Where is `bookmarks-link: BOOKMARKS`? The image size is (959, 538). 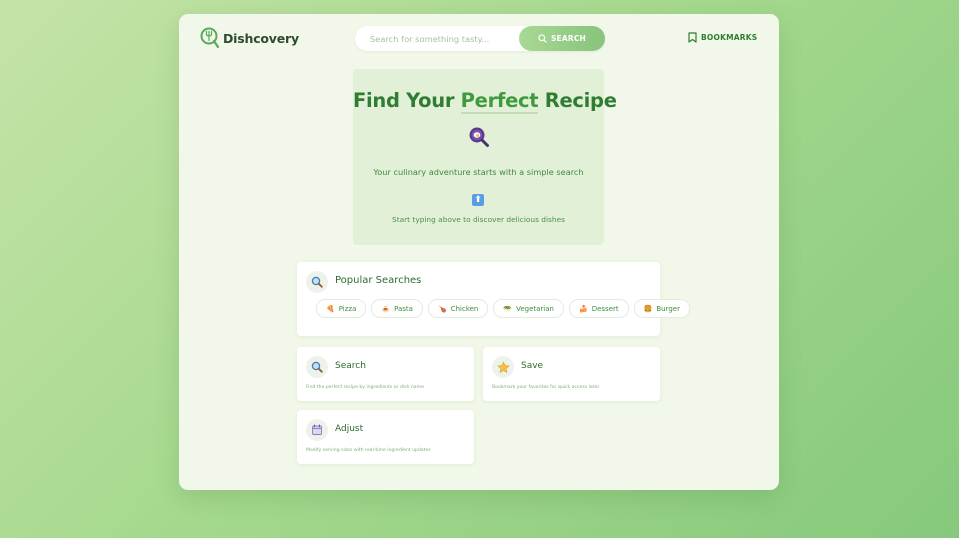
bookmarks-link: BOOKMARKS is located at coordinates (722, 37).